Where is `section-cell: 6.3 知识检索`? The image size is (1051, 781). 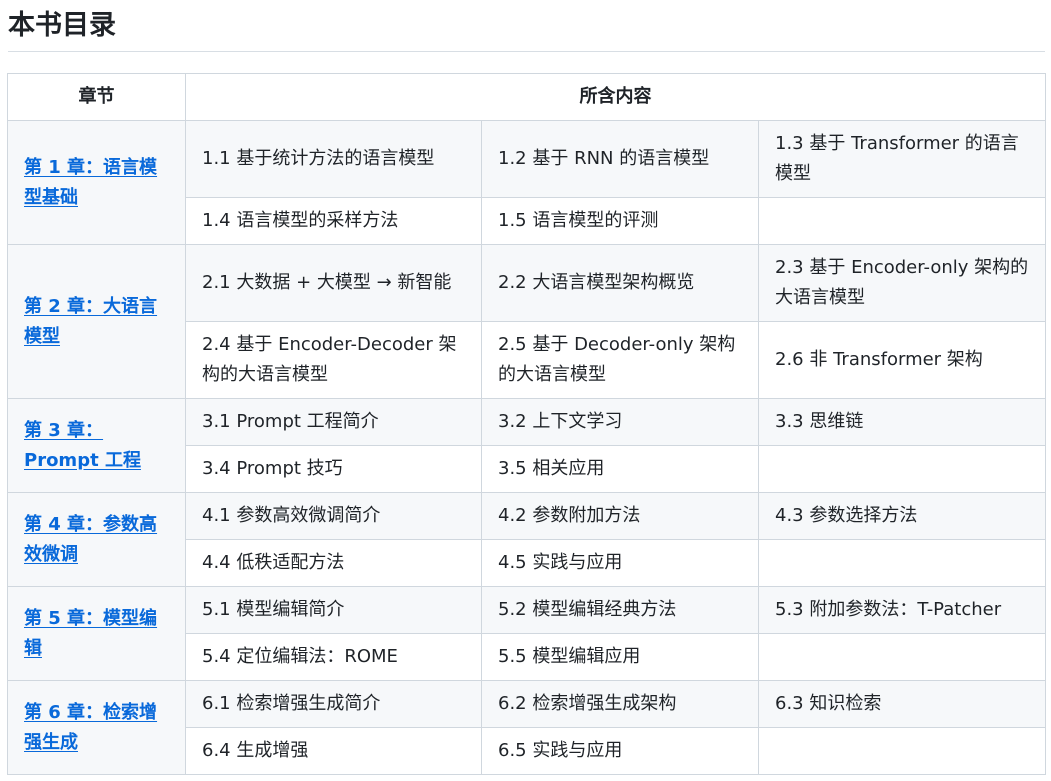 section-cell: 6.3 知识检索 is located at coordinates (902, 704).